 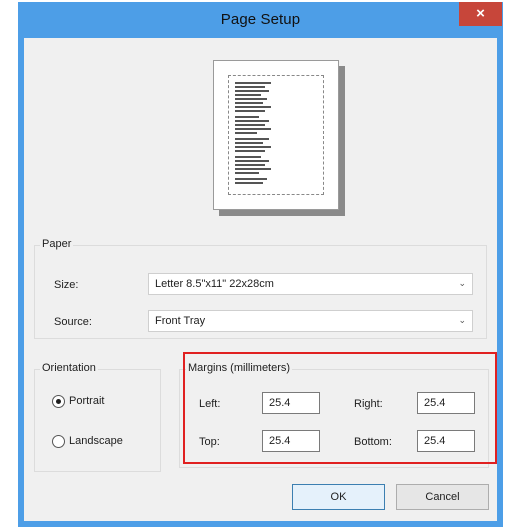 What do you see at coordinates (338, 497) in the screenshot?
I see `ok-button: OK` at bounding box center [338, 497].